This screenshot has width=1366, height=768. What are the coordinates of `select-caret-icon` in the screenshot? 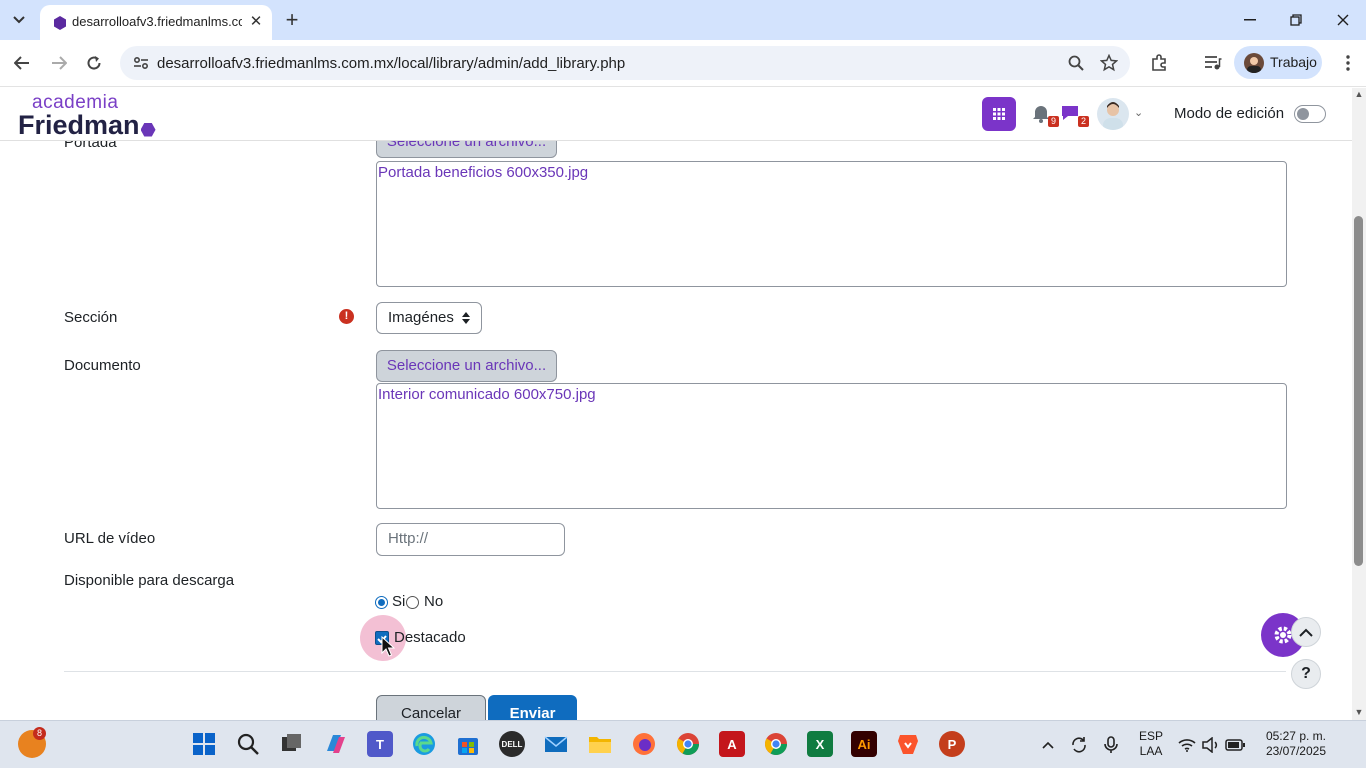 It's located at (466, 318).